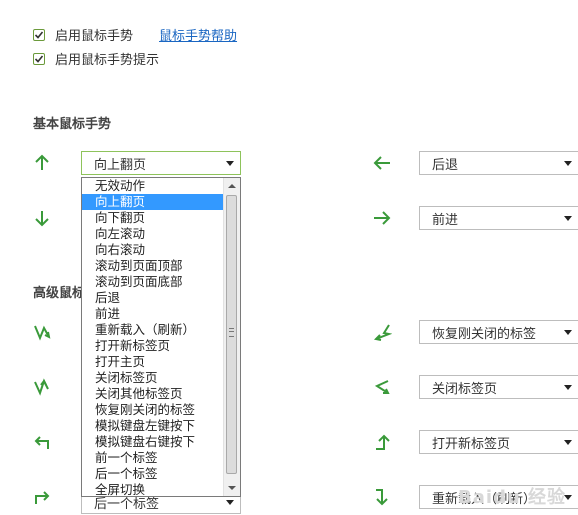 The height and width of the screenshot is (515, 578). Describe the element at coordinates (120, 165) in the screenshot. I see `gesture-up-select-value: 向上翻页` at that location.